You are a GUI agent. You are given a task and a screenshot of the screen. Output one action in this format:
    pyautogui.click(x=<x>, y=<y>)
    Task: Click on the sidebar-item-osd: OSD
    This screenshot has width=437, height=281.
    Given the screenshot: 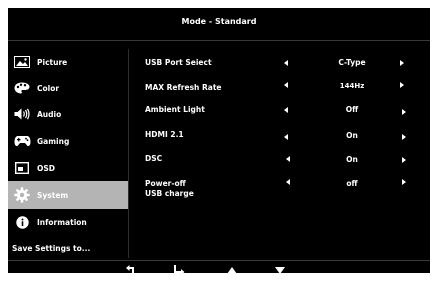 What is the action you would take?
    pyautogui.click(x=68, y=168)
    